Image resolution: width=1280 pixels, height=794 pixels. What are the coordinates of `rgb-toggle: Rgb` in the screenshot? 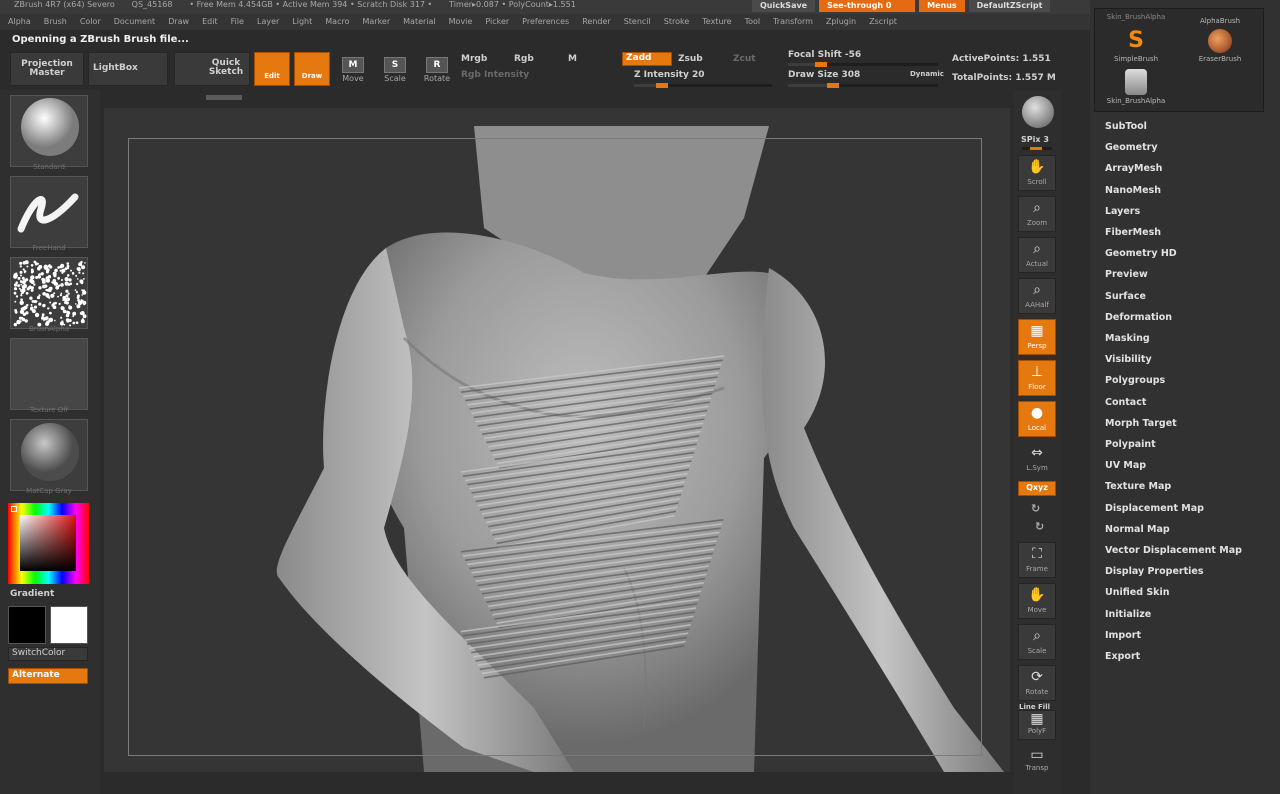 It's located at (524, 59).